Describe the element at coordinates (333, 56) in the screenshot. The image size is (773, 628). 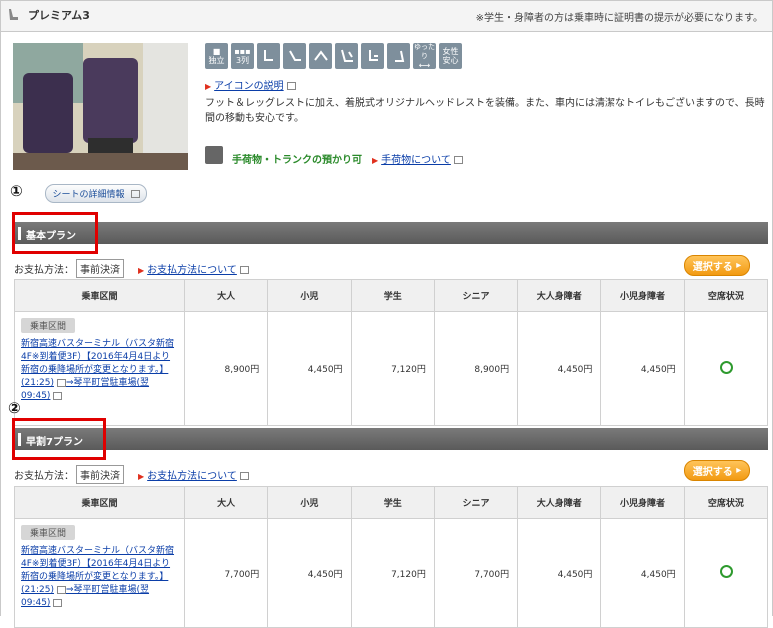
I see `feature-icons: ■ 独立 ▪▪▪ 3列 ゆったり ⟷ 女性安心` at that location.